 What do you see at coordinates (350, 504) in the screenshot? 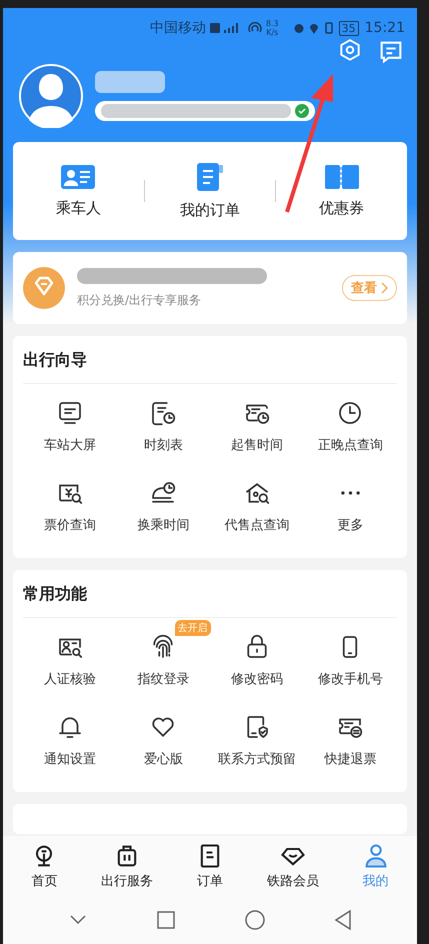
I see `feature-item: 更多` at bounding box center [350, 504].